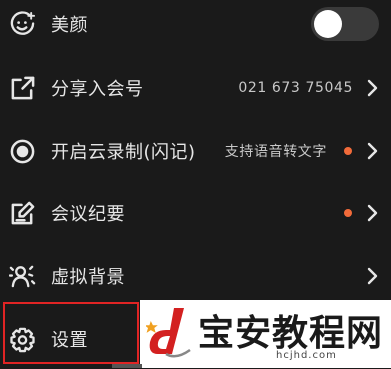 The height and width of the screenshot is (369, 391). I want to click on cloud-record-label: 开启云录制(闪记), so click(123, 152).